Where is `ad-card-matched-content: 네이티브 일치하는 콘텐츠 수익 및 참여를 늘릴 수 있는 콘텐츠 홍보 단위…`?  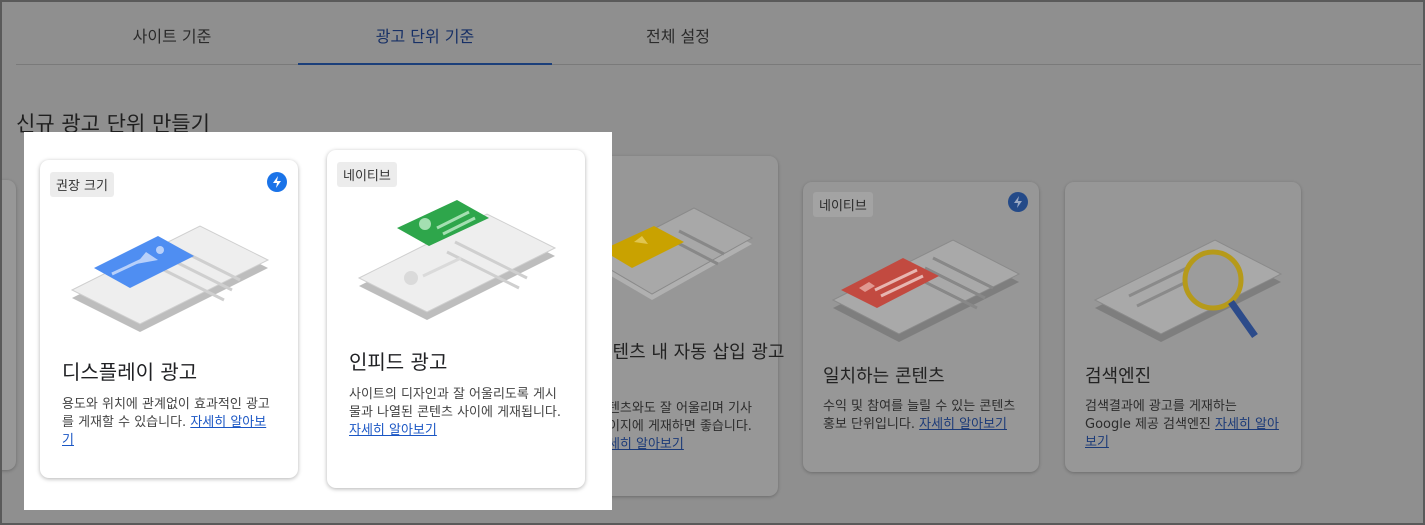 ad-card-matched-content: 네이티브 일치하는 콘텐츠 수익 및 참여를 늘릴 수 있는 콘텐츠 홍보 단위… is located at coordinates (921, 327).